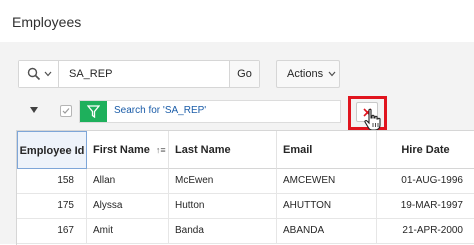  What do you see at coordinates (327, 150) in the screenshot?
I see `column-header-email: Email` at bounding box center [327, 150].